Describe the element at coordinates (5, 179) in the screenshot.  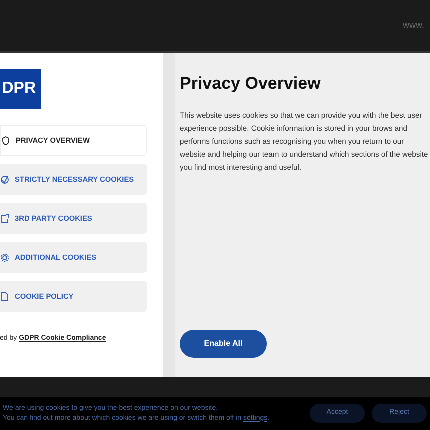
I see `check-icon` at that location.